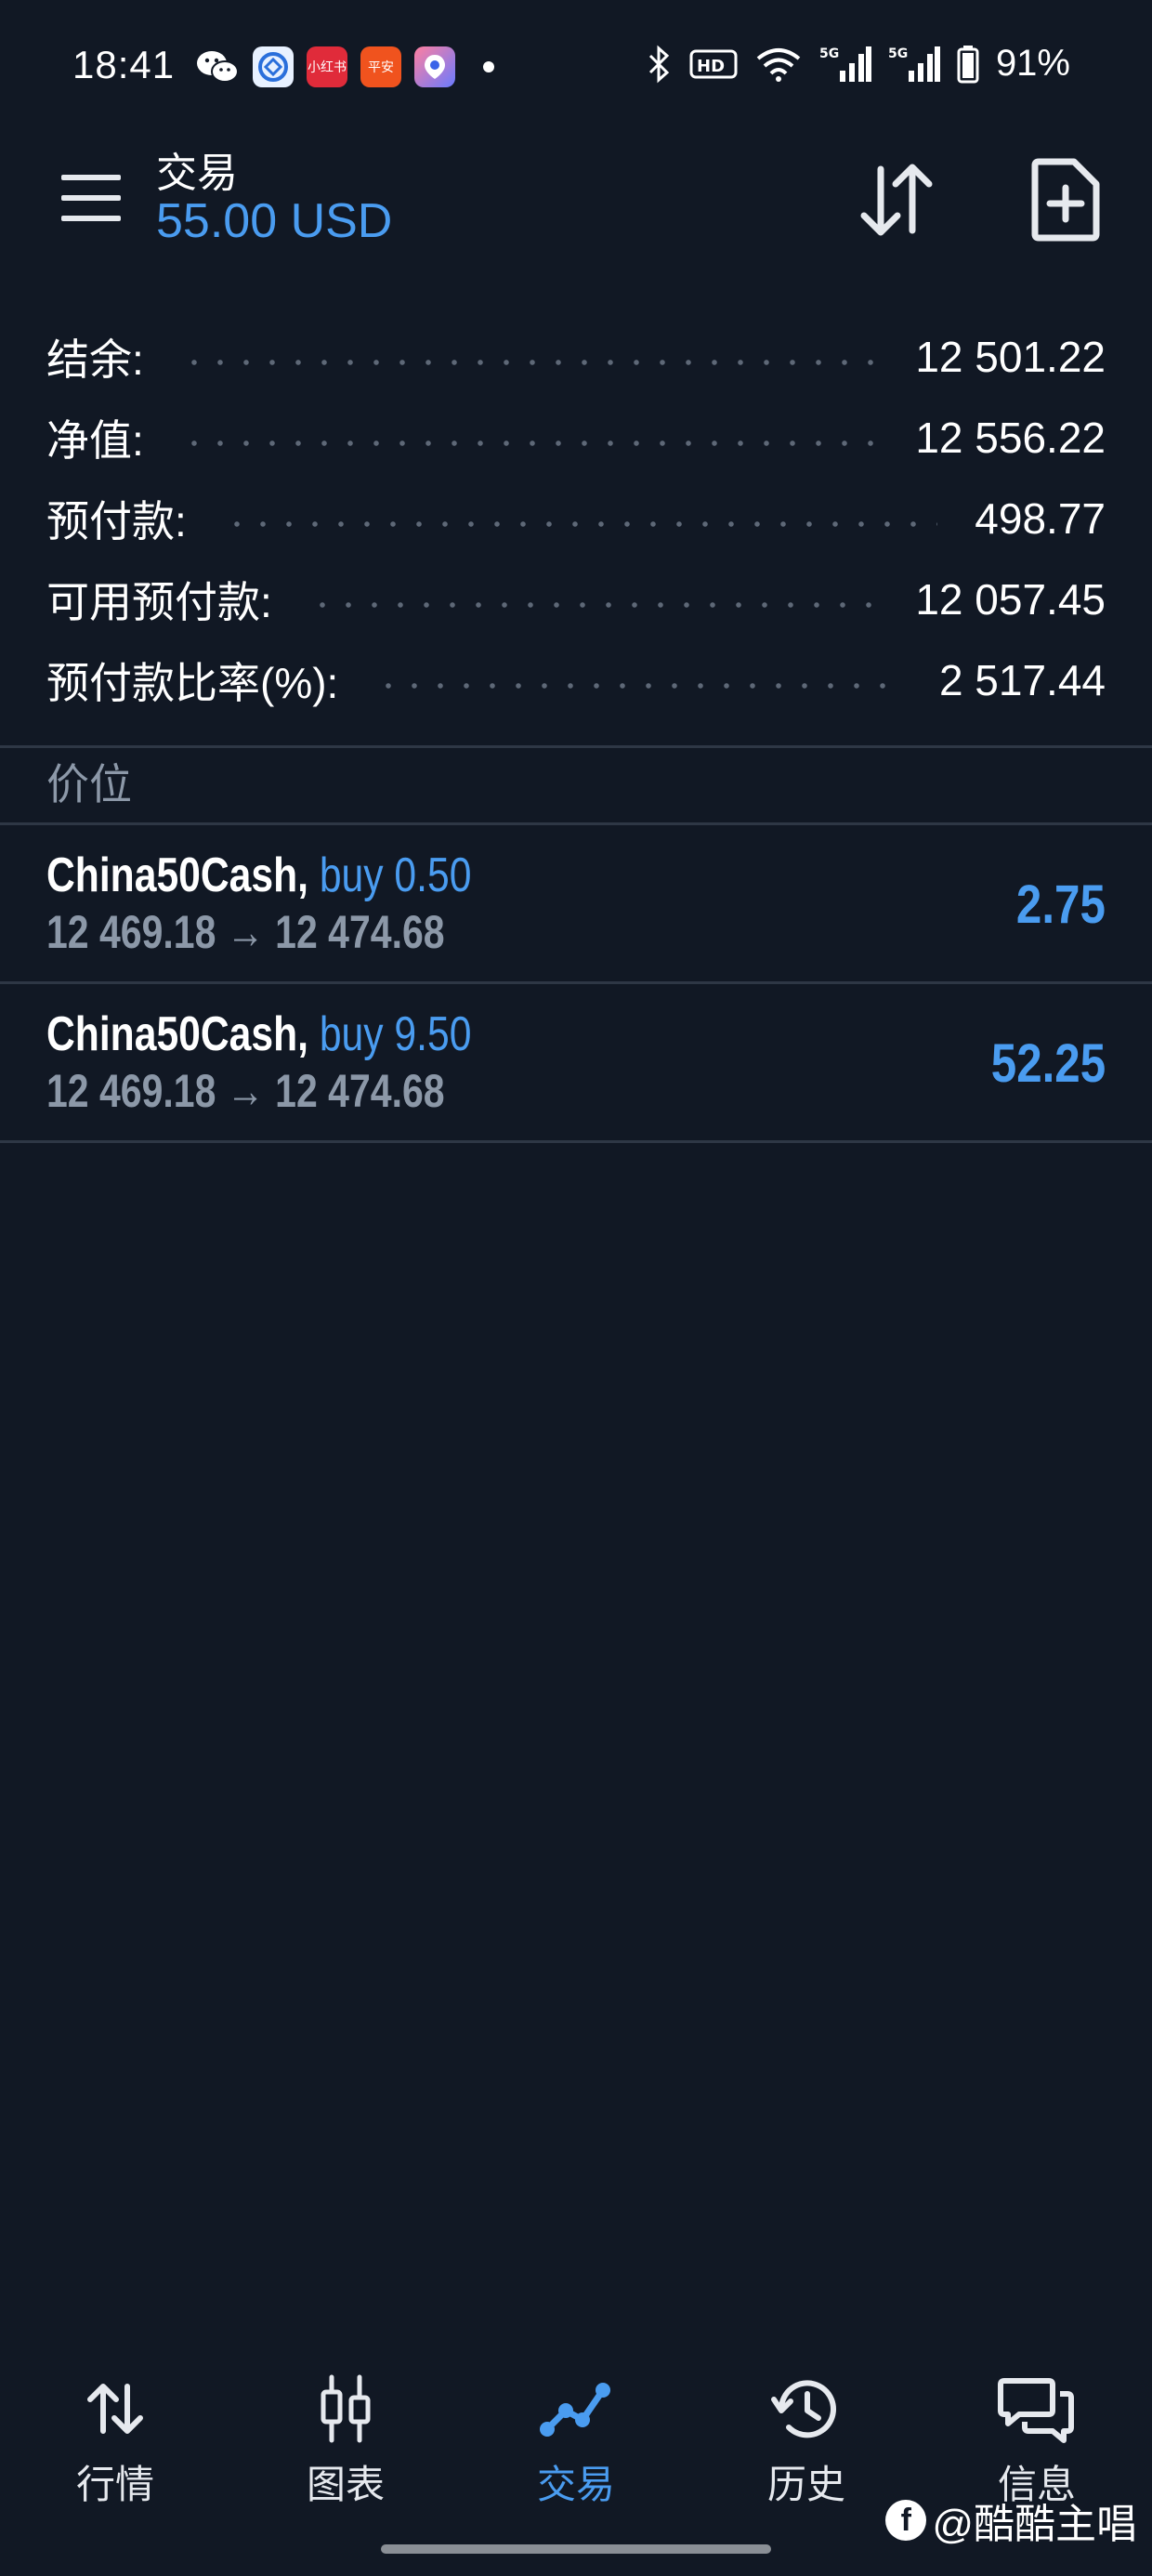 This screenshot has height=2576, width=1152. Describe the element at coordinates (159, 601) in the screenshot. I see `summary-label: 可用预付款:` at that location.